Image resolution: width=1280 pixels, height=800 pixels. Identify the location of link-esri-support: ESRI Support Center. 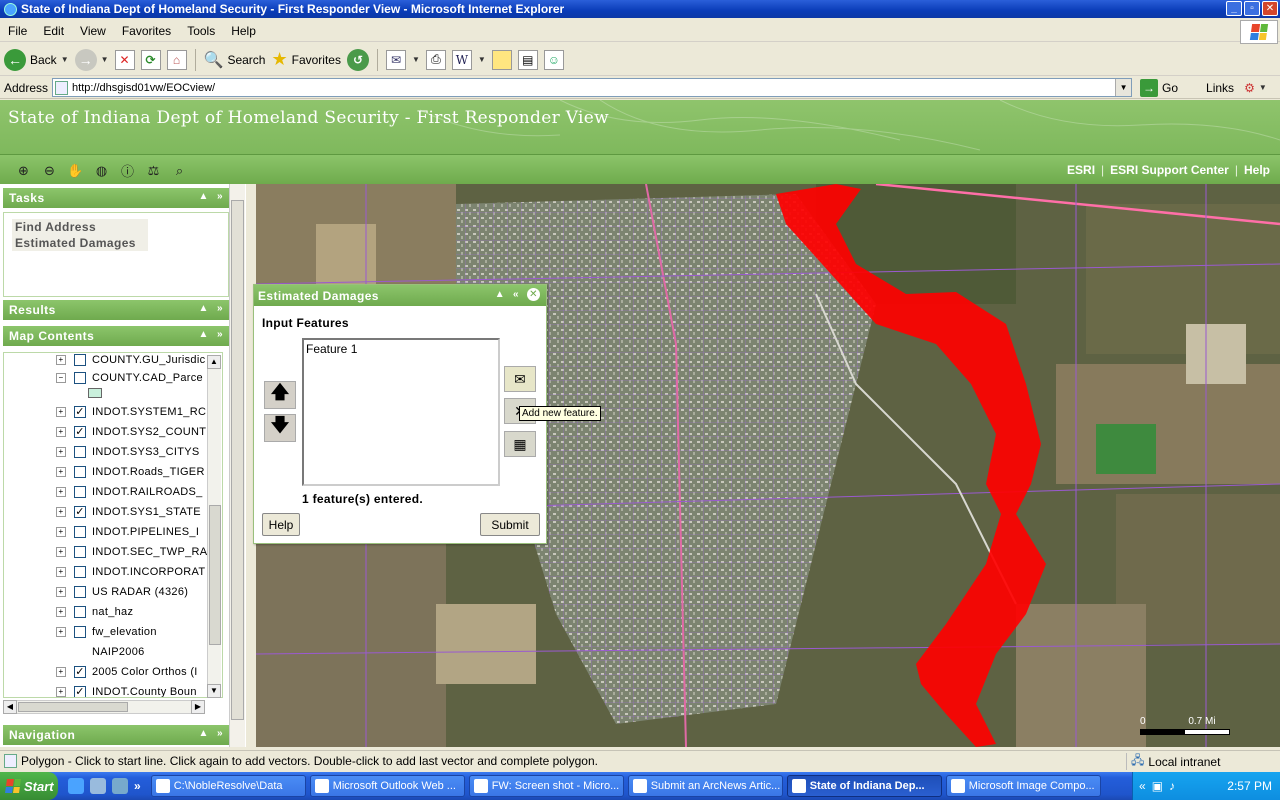
(1169, 170).